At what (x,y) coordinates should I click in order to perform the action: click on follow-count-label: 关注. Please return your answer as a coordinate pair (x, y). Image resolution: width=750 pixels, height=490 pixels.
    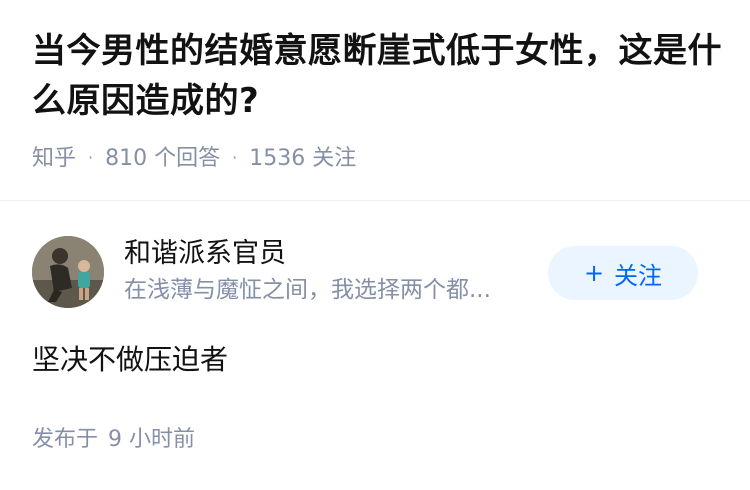
    Looking at the image, I should click on (334, 158).